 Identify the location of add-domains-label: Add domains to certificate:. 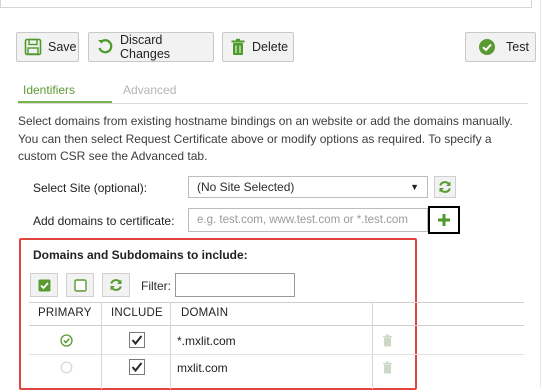
(104, 221).